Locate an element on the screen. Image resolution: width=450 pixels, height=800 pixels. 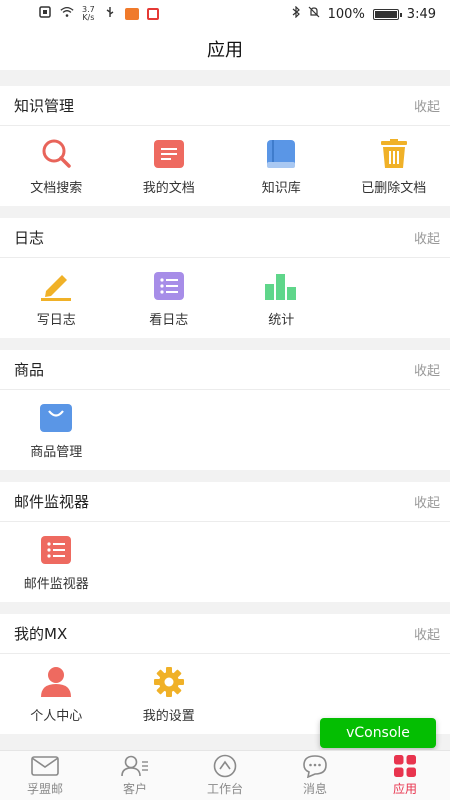
network-speed-unit: K/s is located at coordinates (88, 17).